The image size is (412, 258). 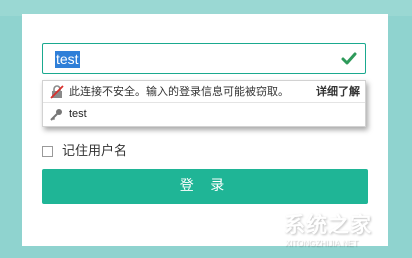 What do you see at coordinates (57, 92) in the screenshot?
I see `insecure-lock-icon` at bounding box center [57, 92].